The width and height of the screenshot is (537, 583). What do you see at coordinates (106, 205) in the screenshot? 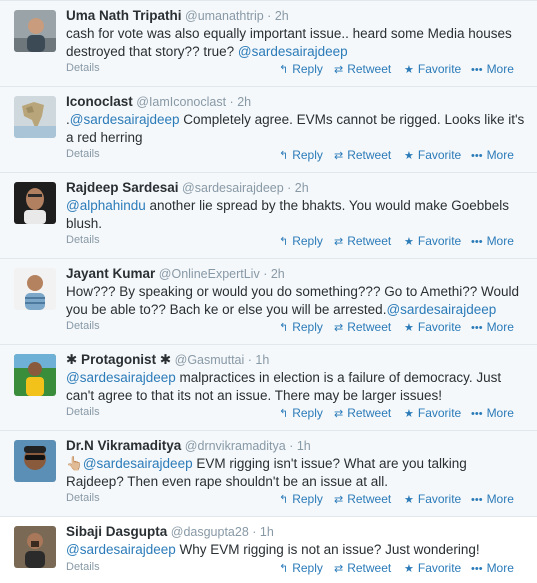
I see `mention-link: @alphahindu` at bounding box center [106, 205].